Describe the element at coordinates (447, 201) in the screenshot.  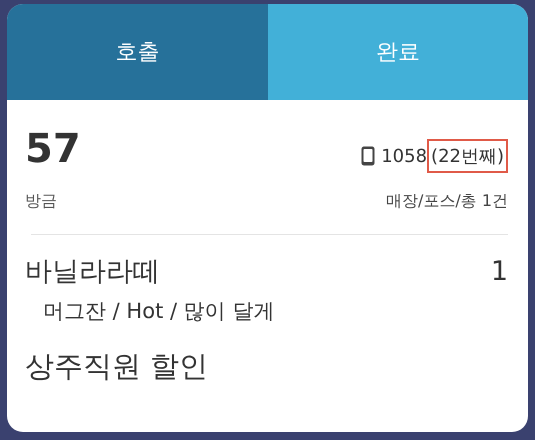
I see `order-source: 매장/포스/총 1건` at that location.